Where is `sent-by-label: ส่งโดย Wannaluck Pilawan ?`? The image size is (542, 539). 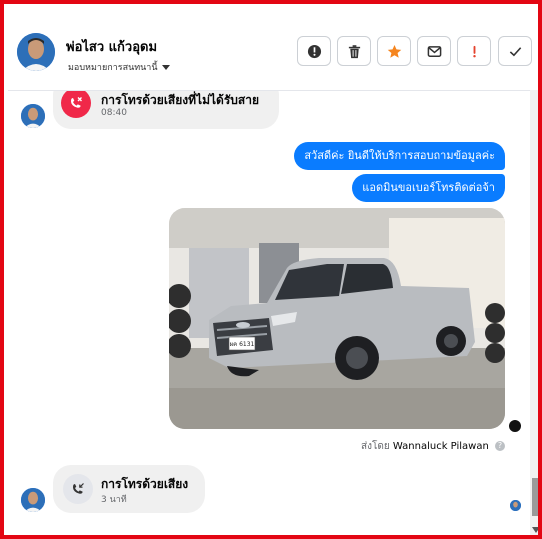 sent-by-label: ส่งโดย Wannaluck Pilawan ? is located at coordinates (433, 446).